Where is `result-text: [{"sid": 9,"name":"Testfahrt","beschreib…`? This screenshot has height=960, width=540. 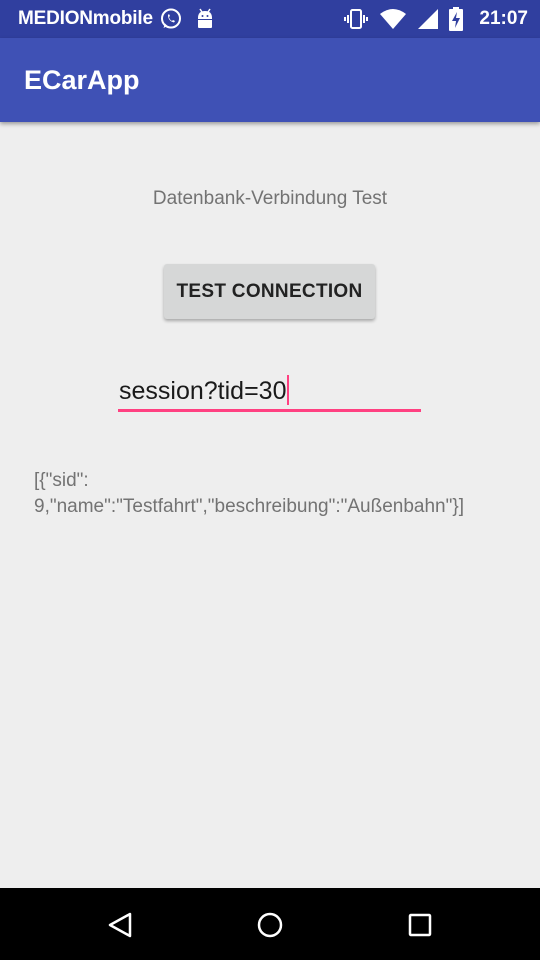 result-text: [{"sid": 9,"name":"Testfahrt","beschreib… is located at coordinates (271, 494).